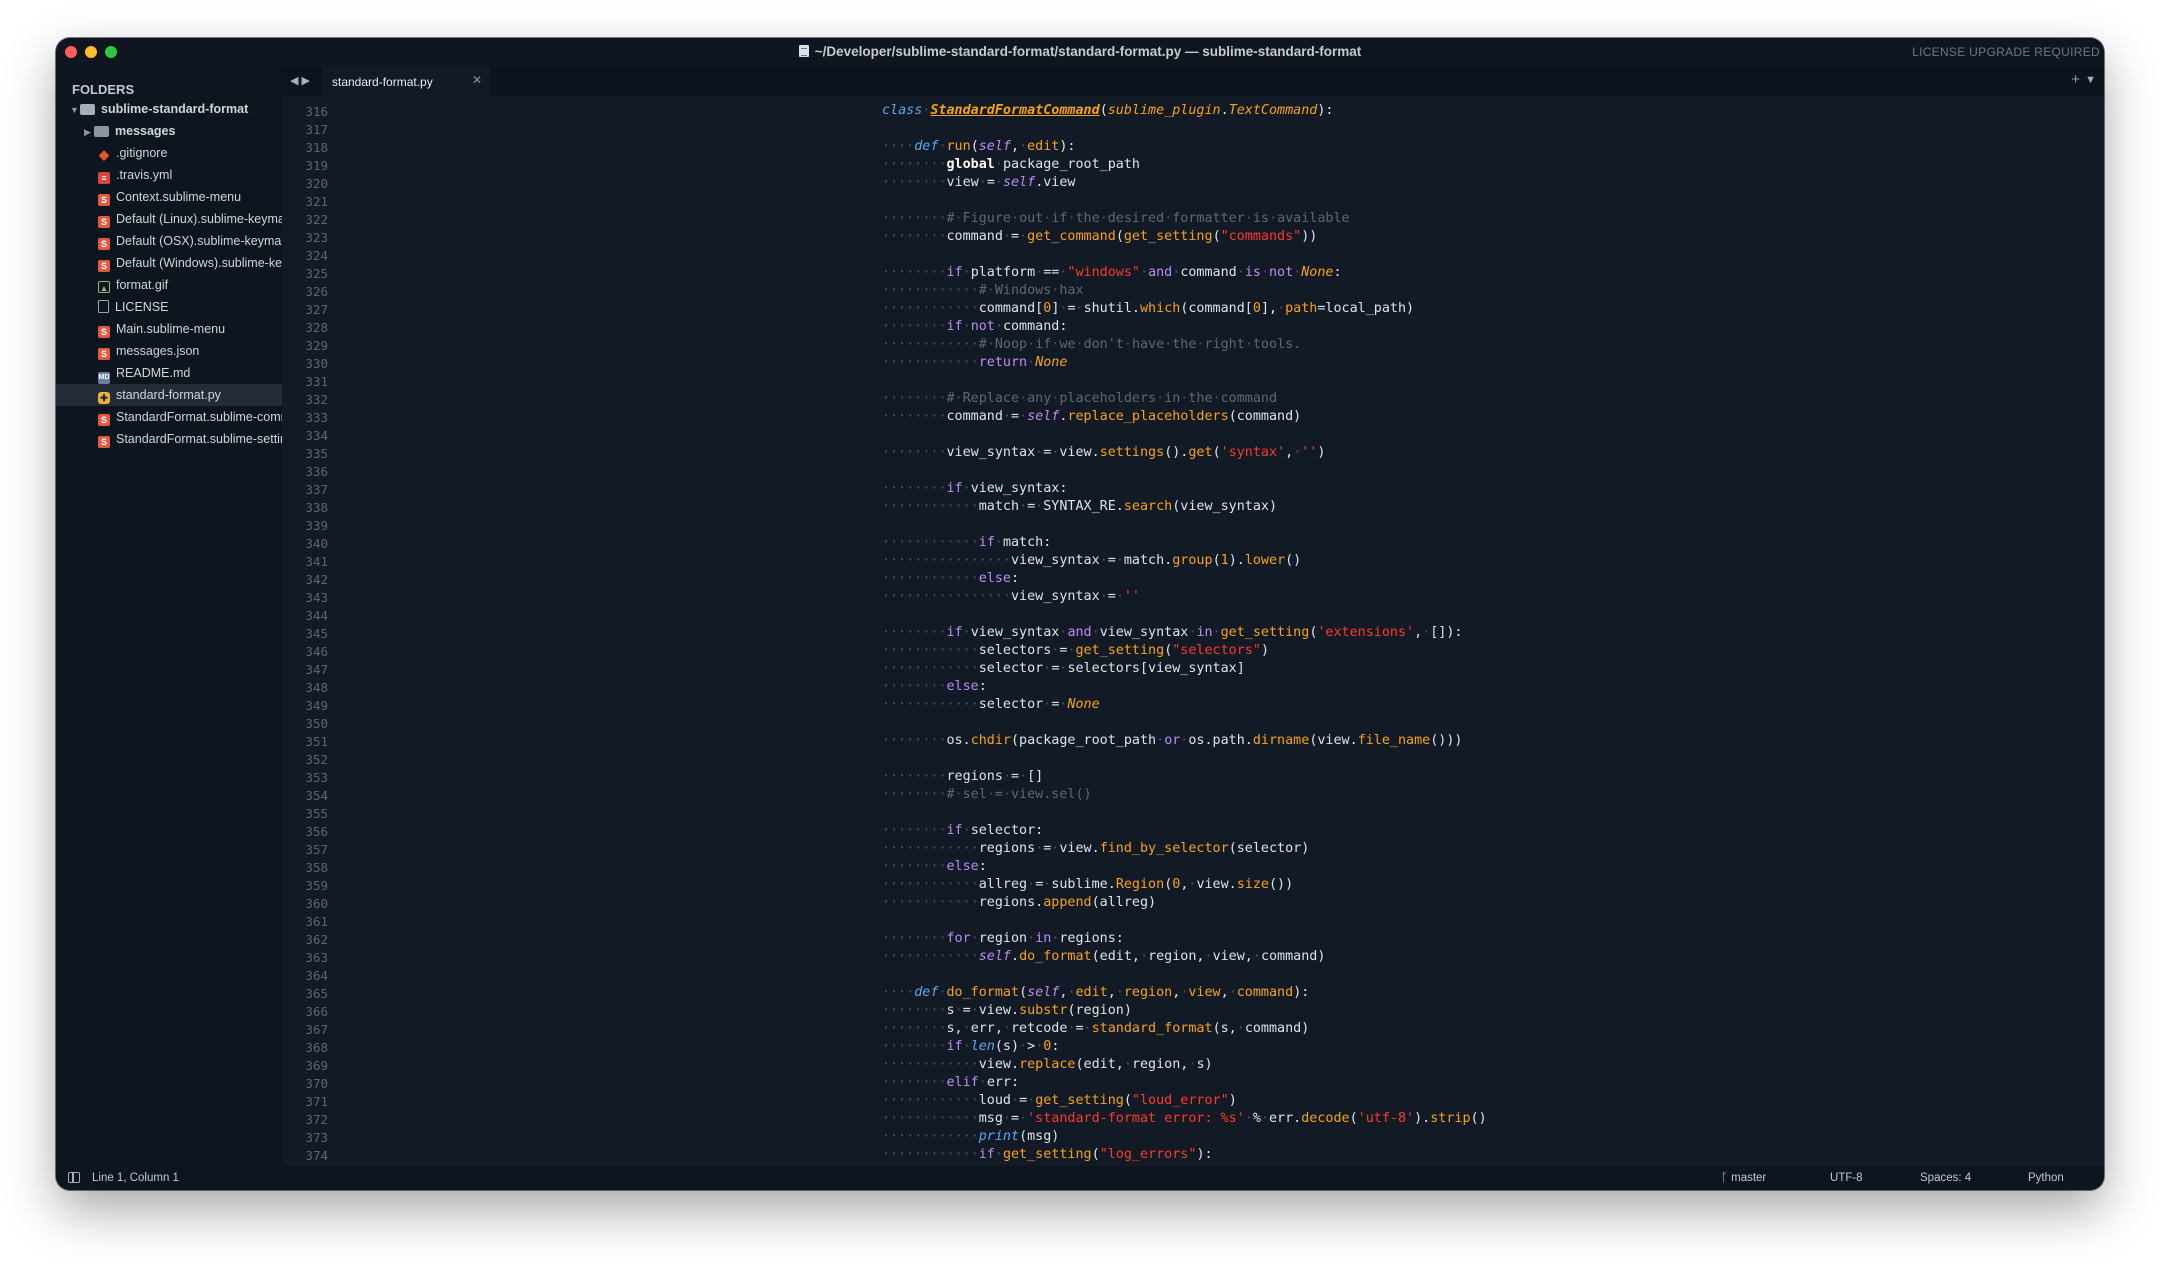 The width and height of the screenshot is (2160, 1264). I want to click on tree-file: S Default (OSX).sublime-keymap, so click(169, 241).